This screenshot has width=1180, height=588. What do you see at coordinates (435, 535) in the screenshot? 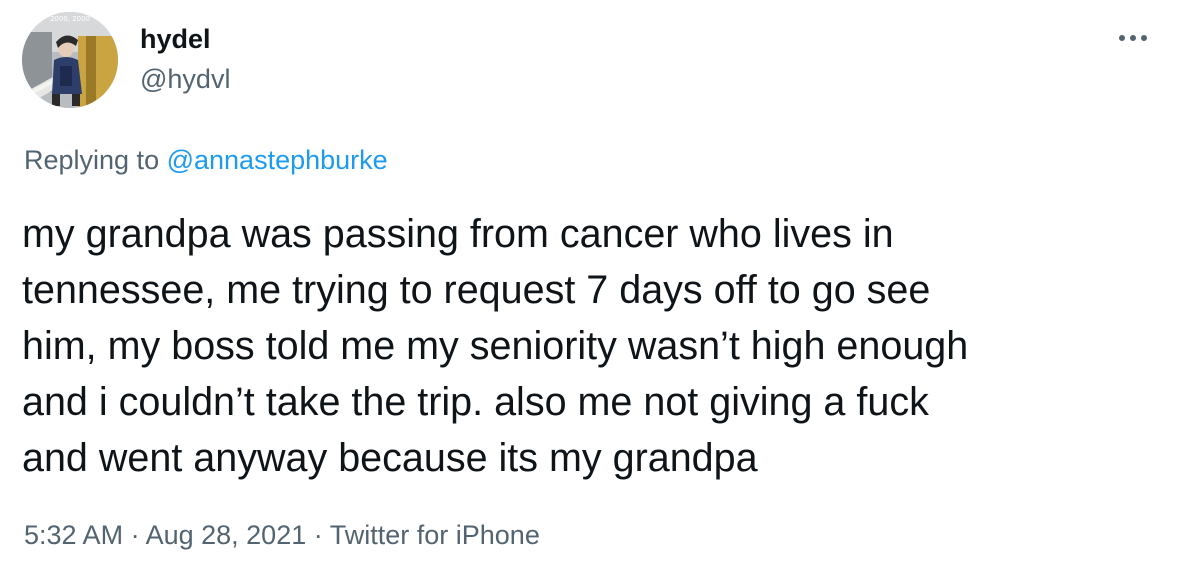
I see `tweet-source: Twitter for iPhone` at bounding box center [435, 535].